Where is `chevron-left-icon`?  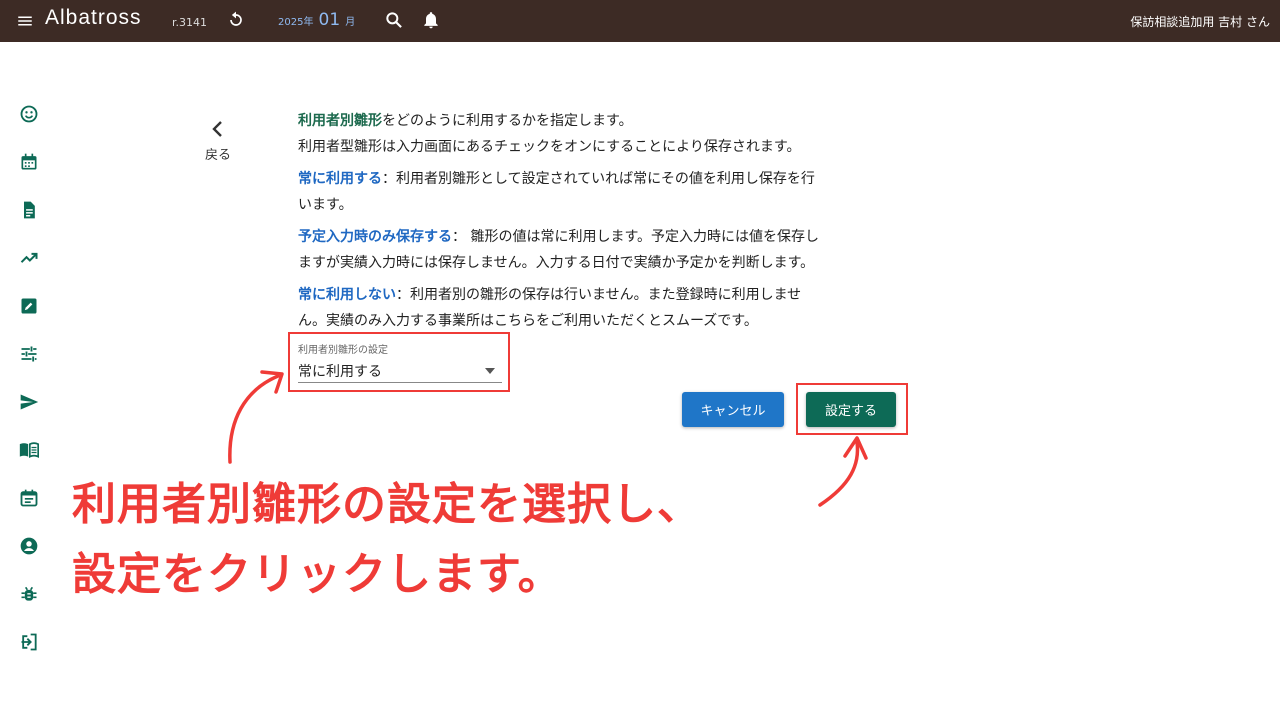 chevron-left-icon is located at coordinates (217, 129).